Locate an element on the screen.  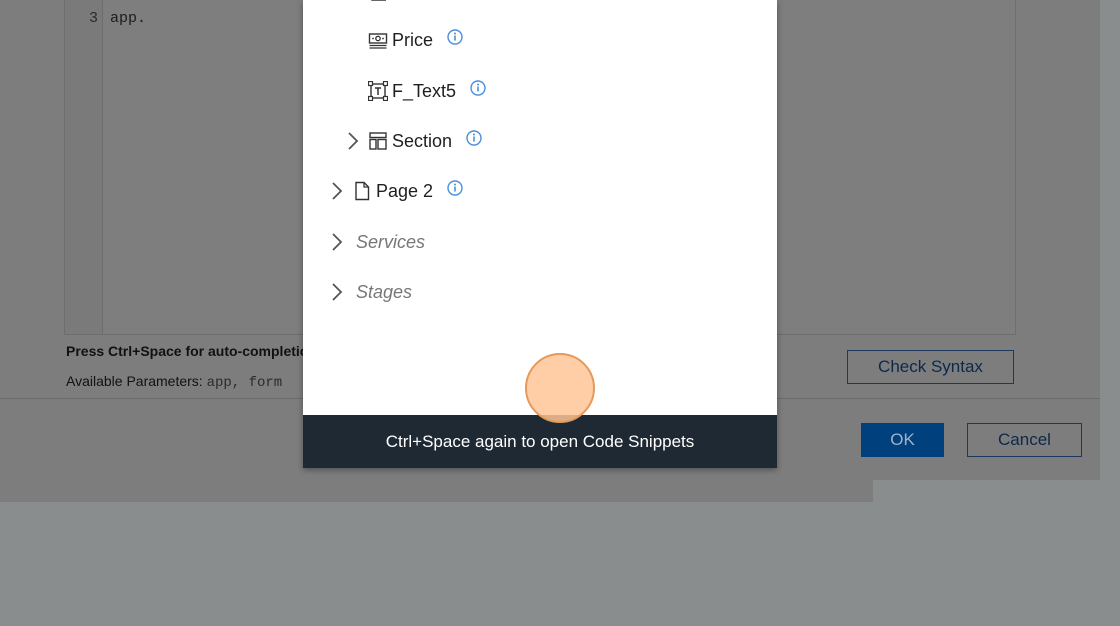
params-values: app, form is located at coordinates (244, 383).